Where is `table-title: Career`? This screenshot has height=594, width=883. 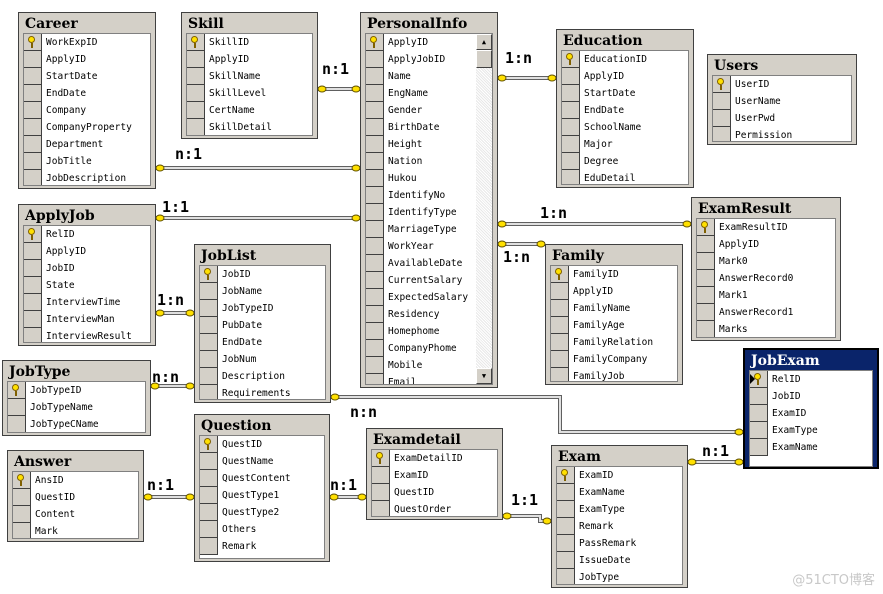 table-title: Career is located at coordinates (87, 23).